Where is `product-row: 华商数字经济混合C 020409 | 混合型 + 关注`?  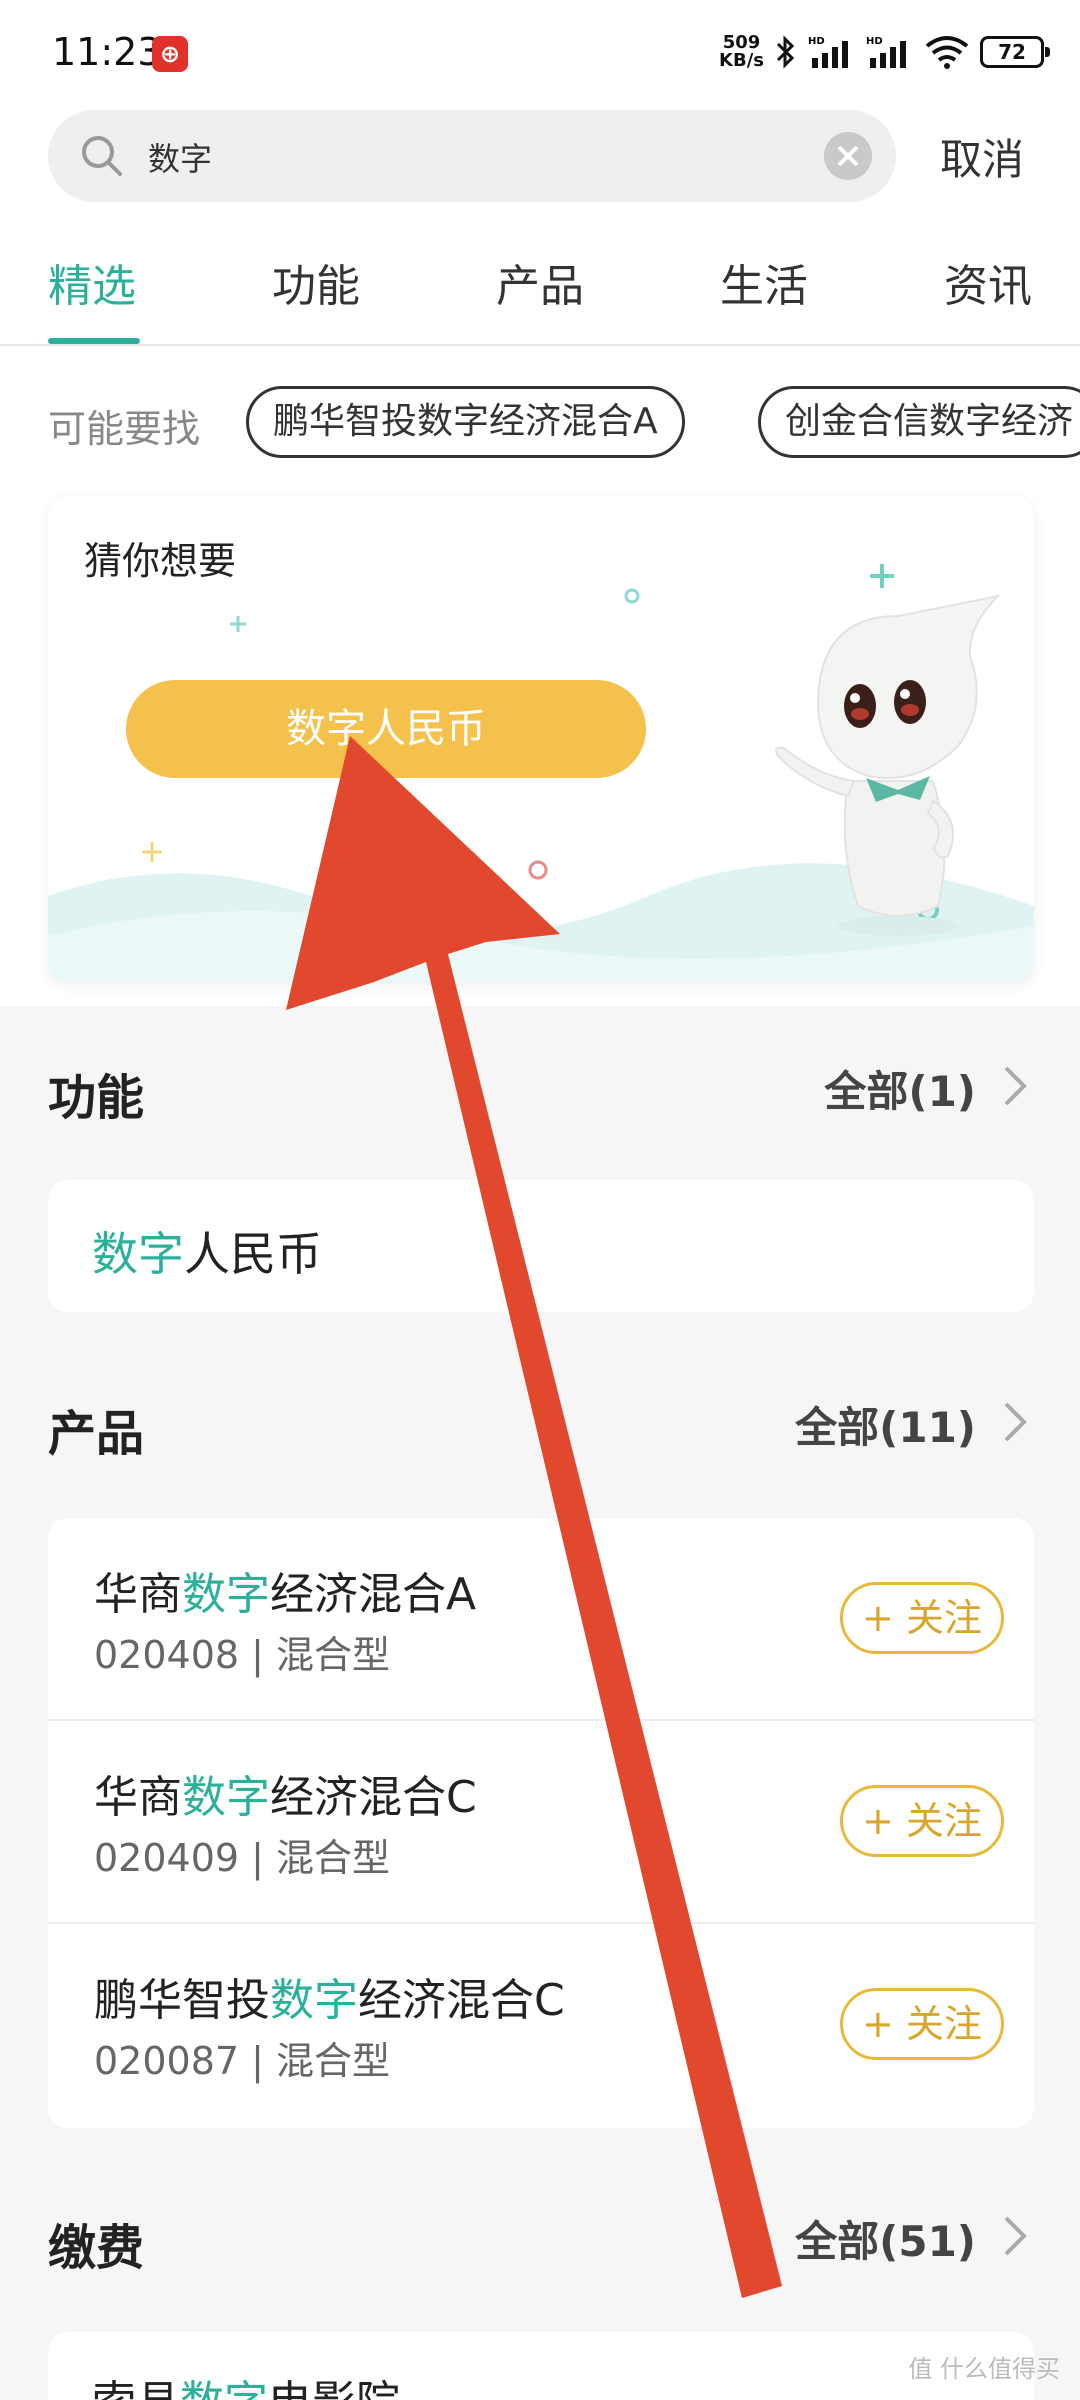 product-row: 华商数字经济混合C 020409 | 混合型 + 关注 is located at coordinates (541, 1822).